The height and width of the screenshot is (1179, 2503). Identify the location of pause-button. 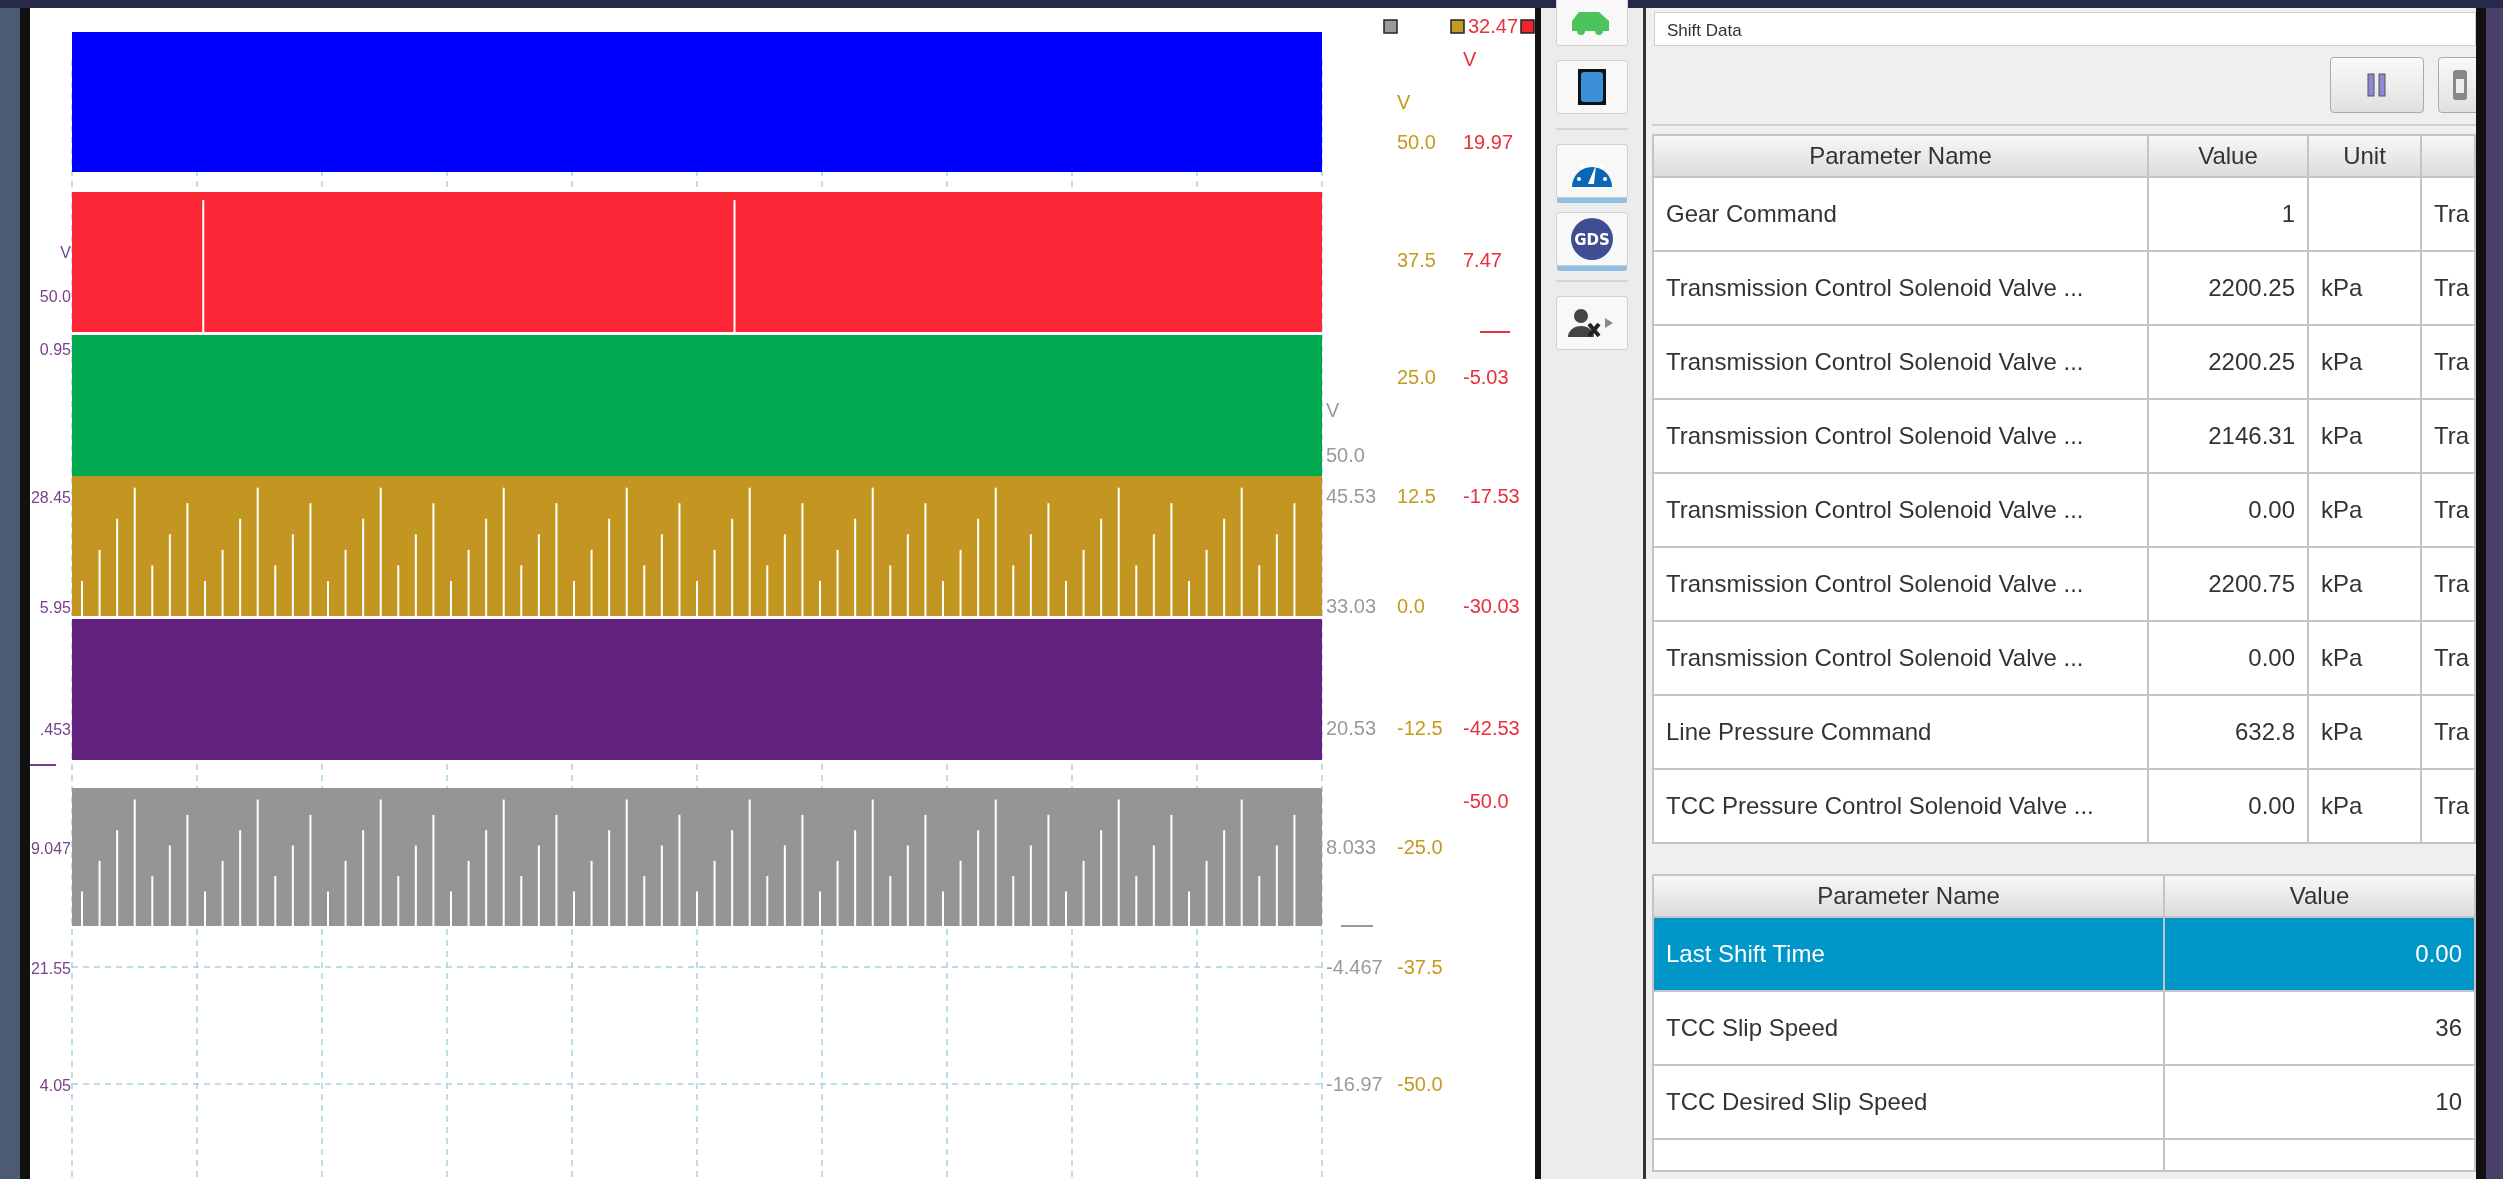
(2377, 85).